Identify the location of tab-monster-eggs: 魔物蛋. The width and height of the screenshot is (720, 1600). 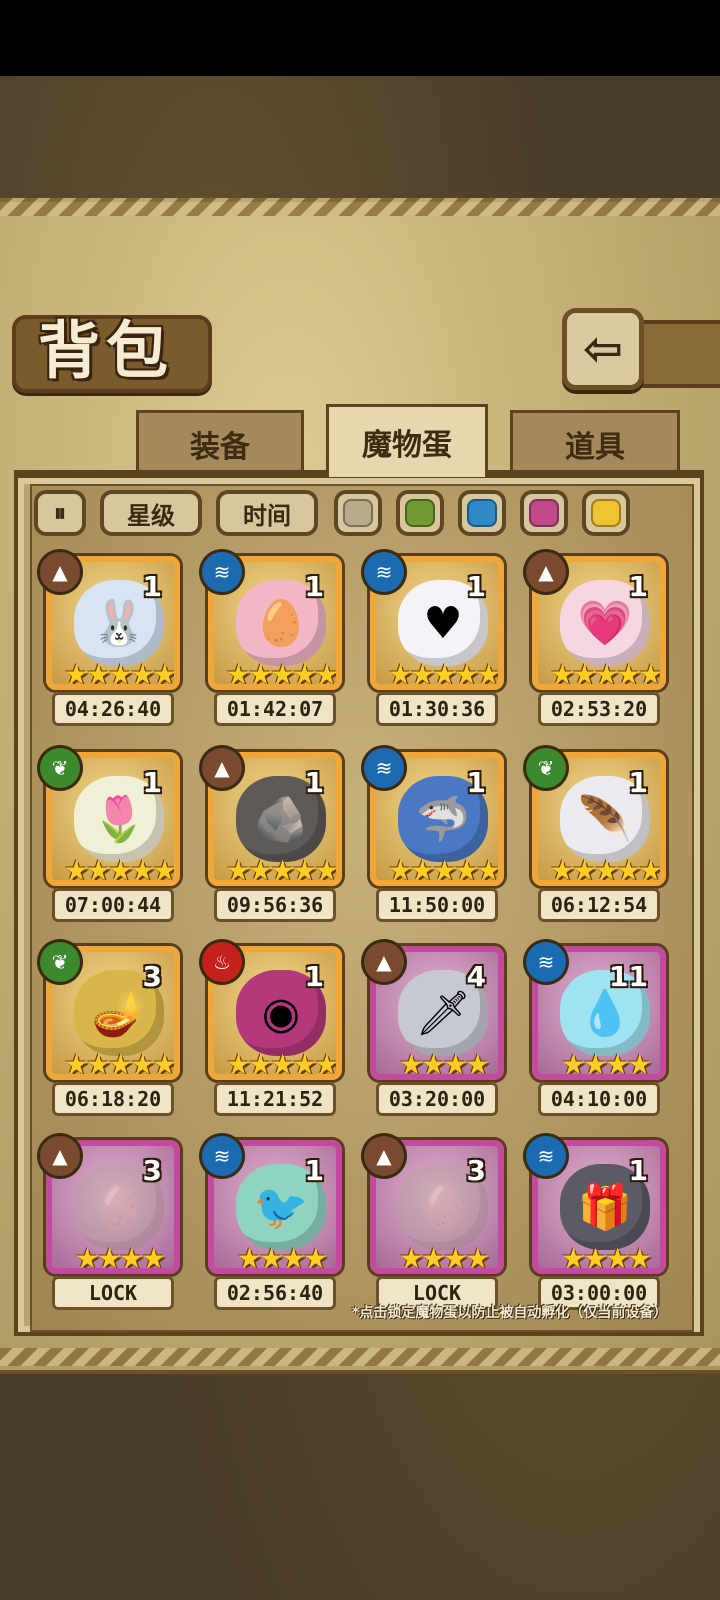
(407, 440).